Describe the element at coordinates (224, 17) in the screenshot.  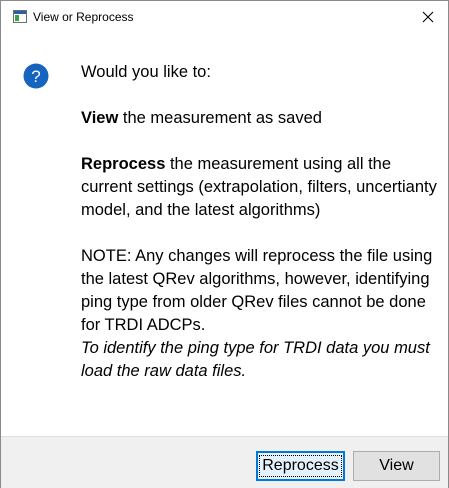
I see `title-bar: View or Reprocess` at that location.